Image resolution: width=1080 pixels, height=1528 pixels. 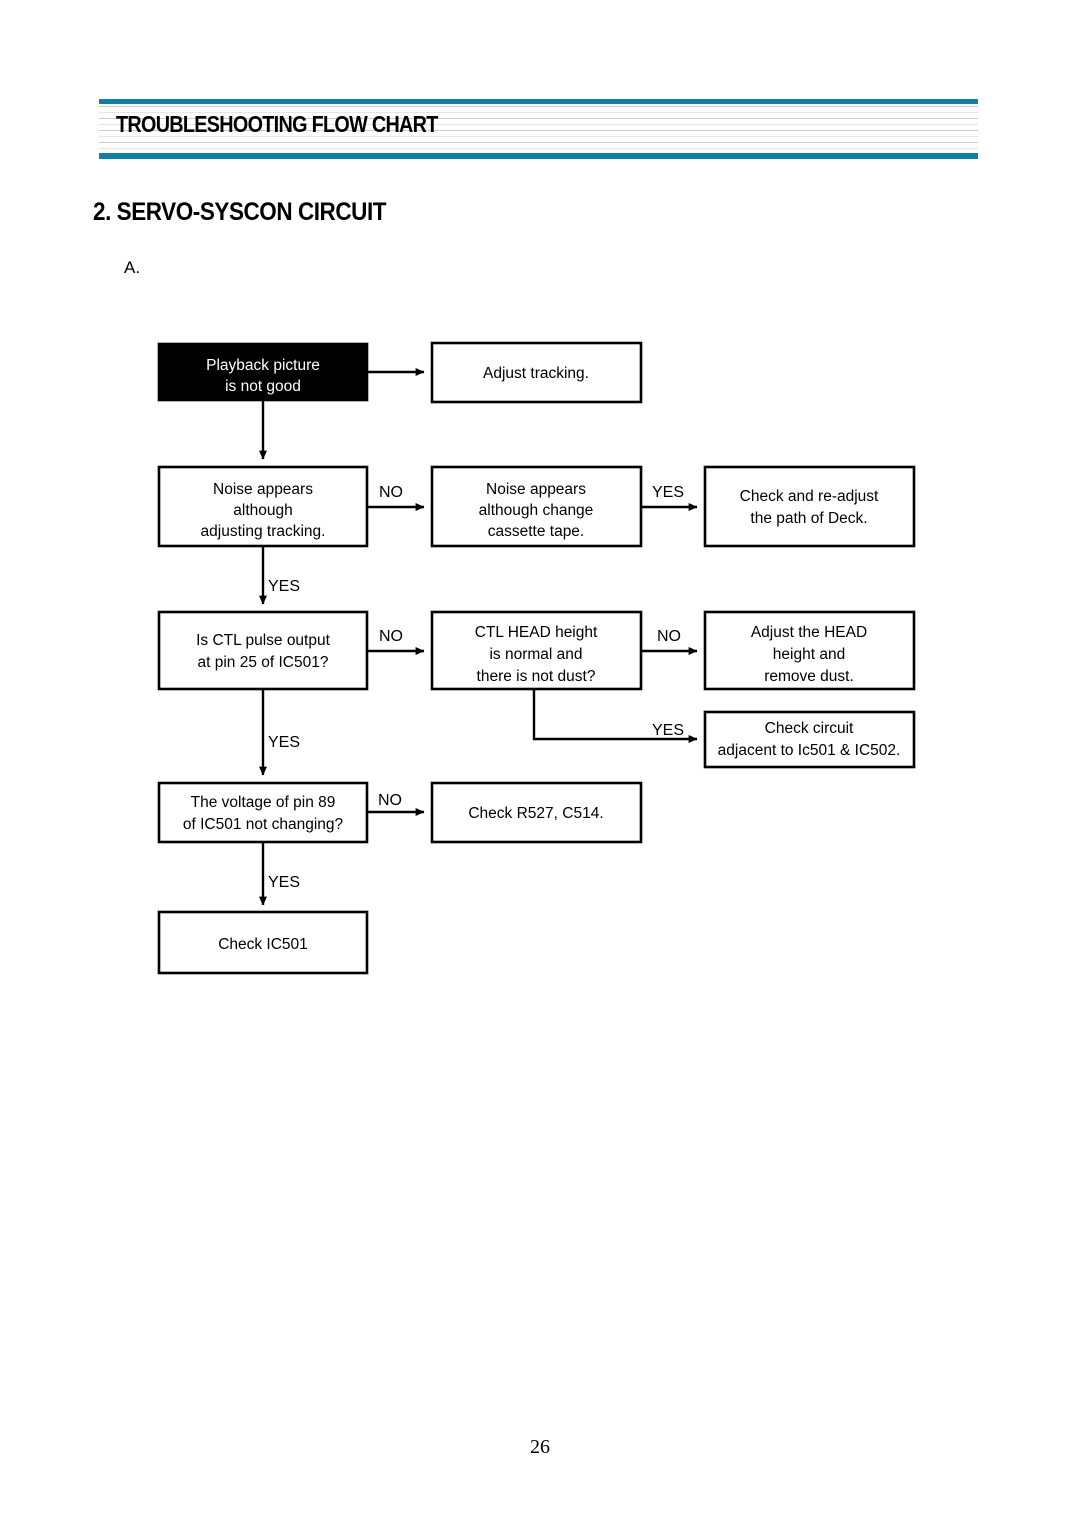 I want to click on flow-node-label: Check circuit, so click(x=809, y=728).